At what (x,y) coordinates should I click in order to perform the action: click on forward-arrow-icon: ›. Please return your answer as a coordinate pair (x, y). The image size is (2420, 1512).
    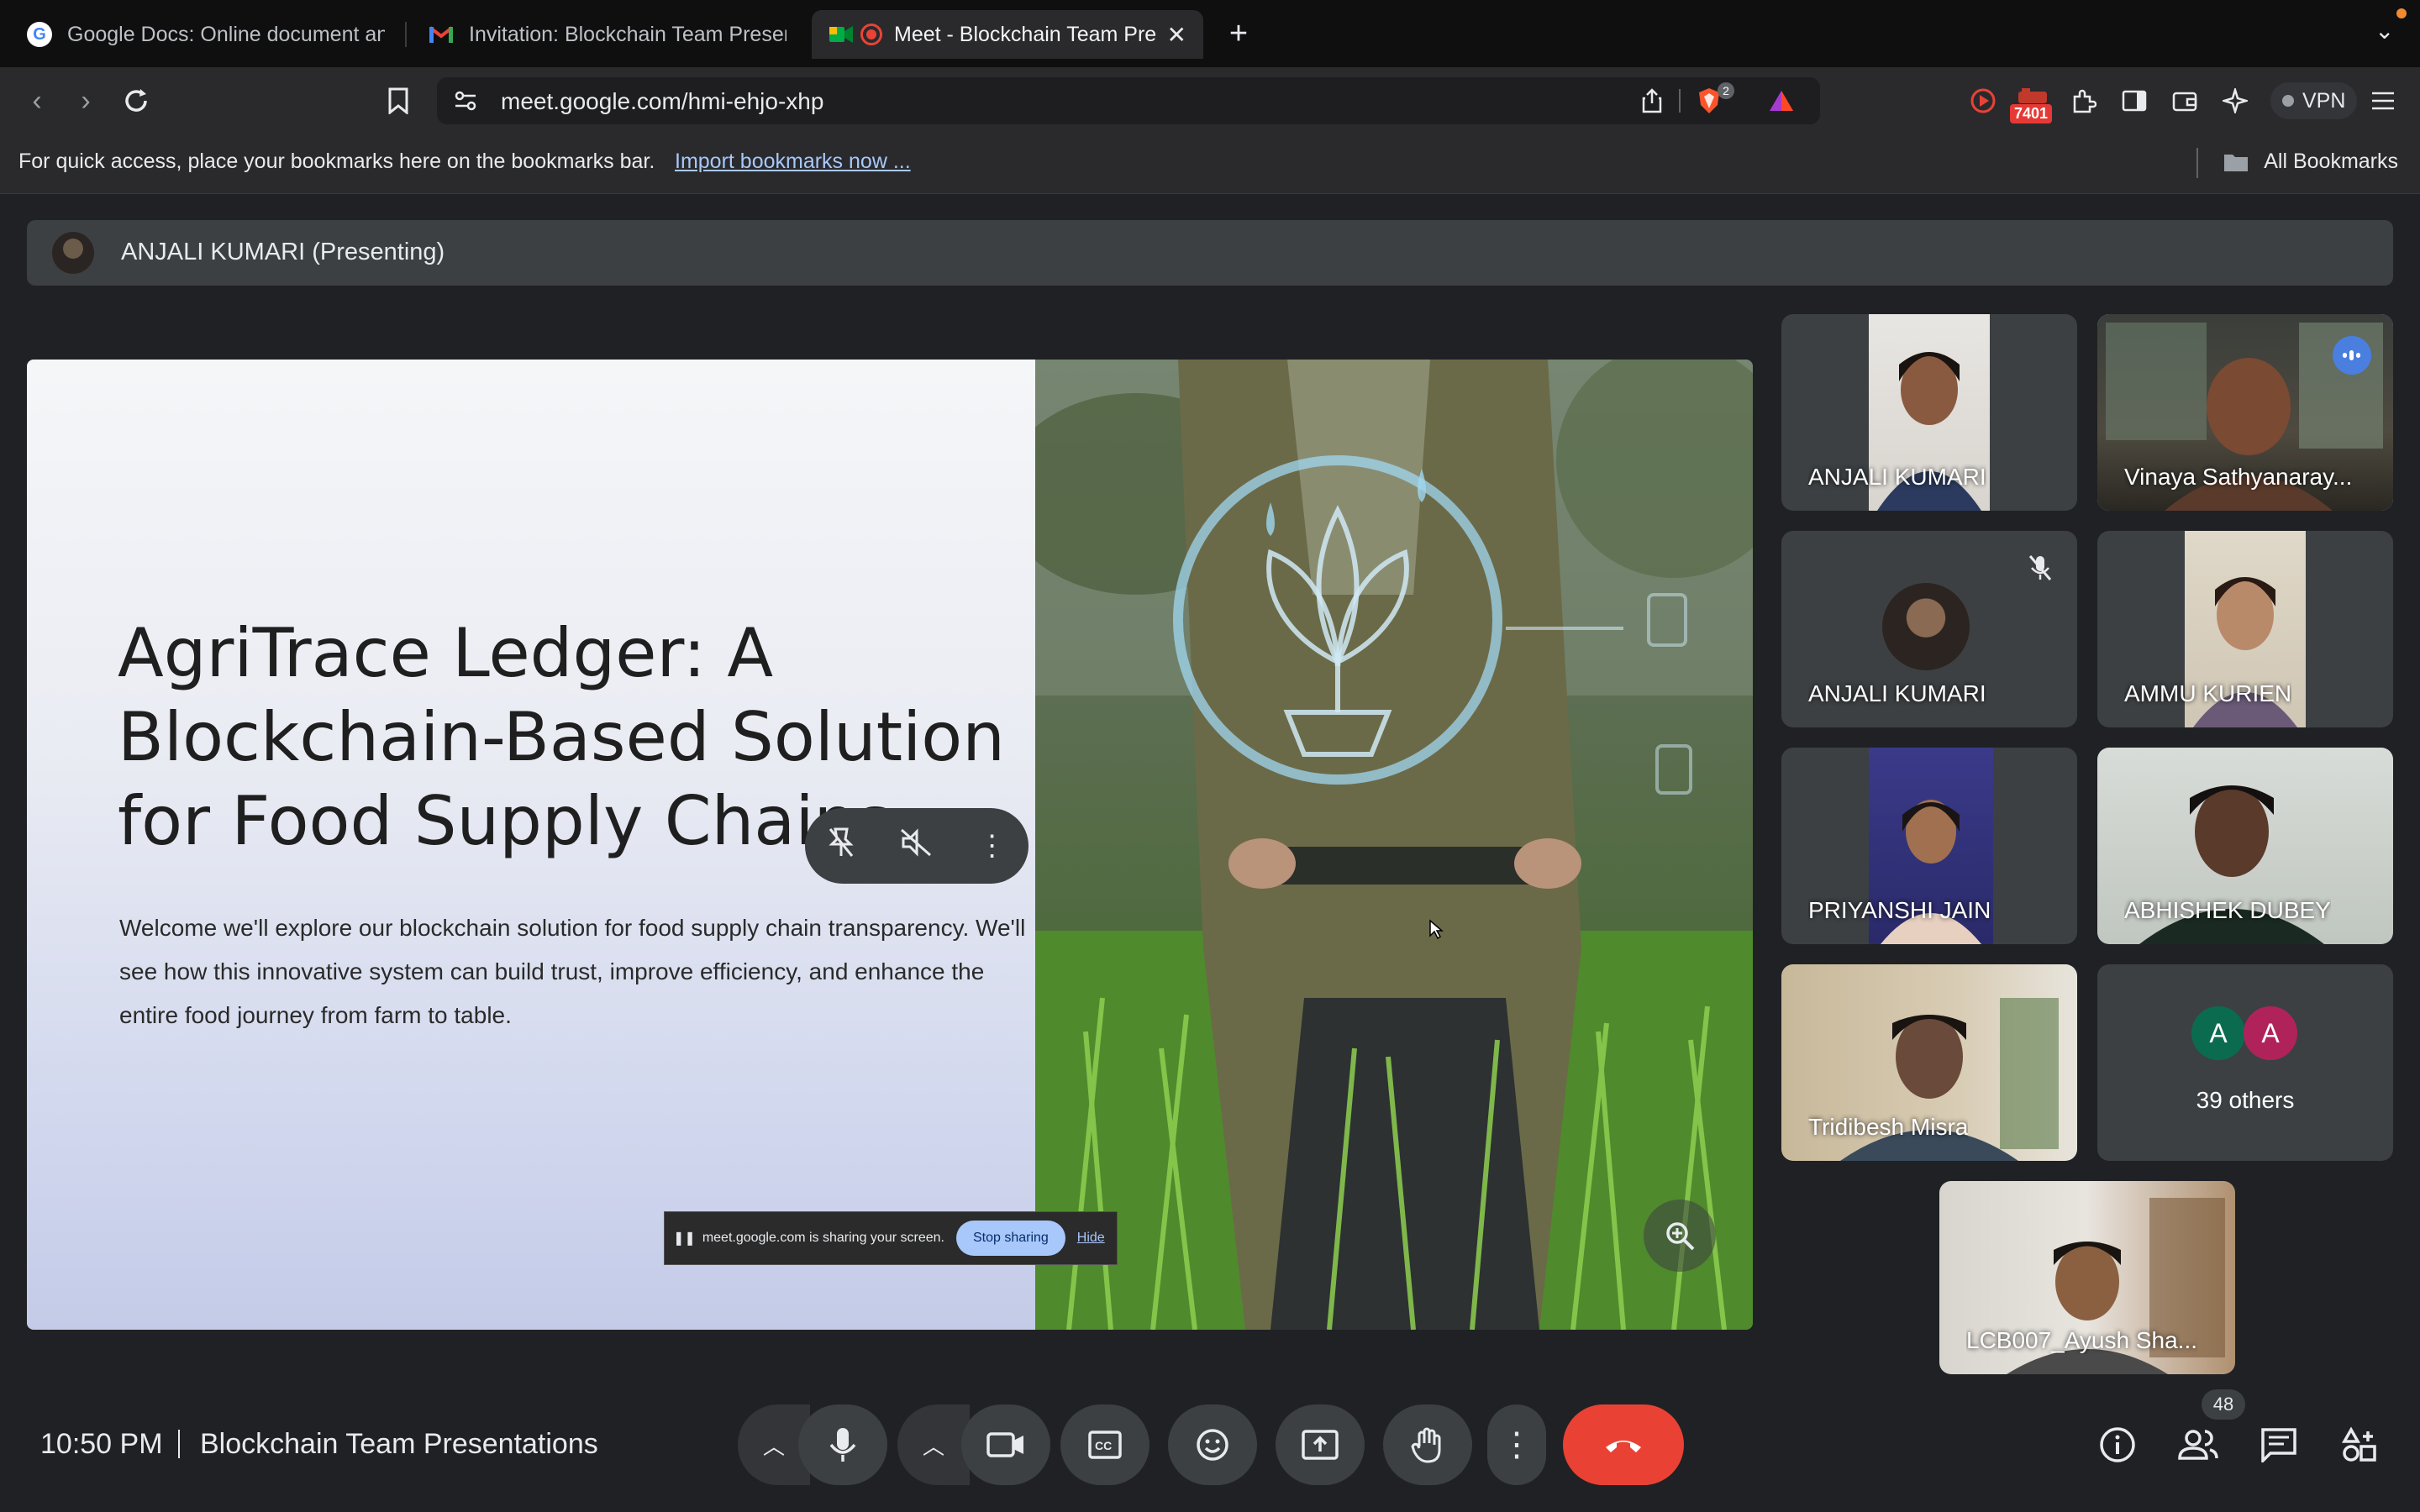
    Looking at the image, I should click on (85, 100).